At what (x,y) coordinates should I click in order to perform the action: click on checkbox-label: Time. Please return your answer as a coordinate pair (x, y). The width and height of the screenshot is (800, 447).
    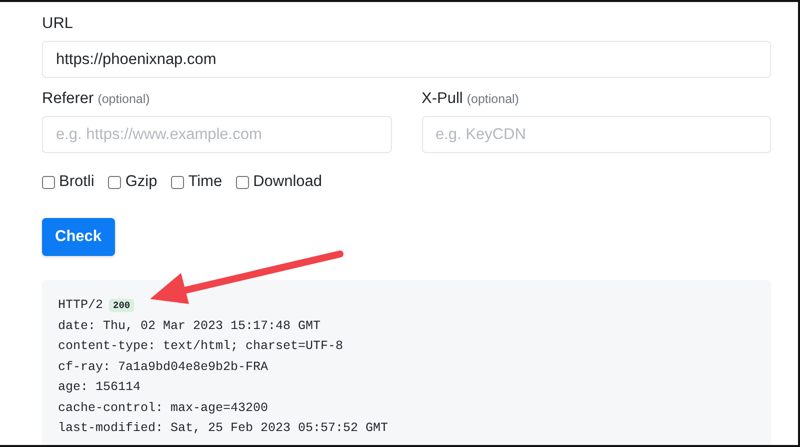
    Looking at the image, I should click on (205, 182).